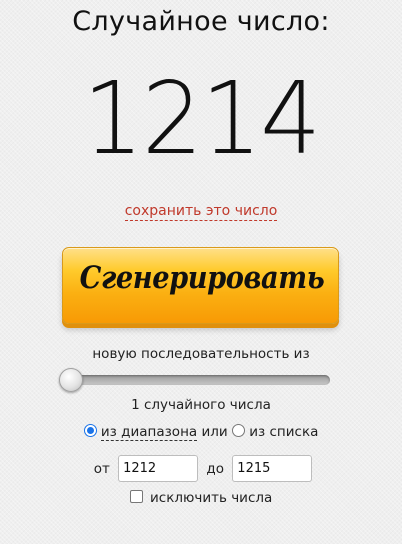 This screenshot has height=544, width=402. I want to click on or-text: или, so click(214, 432).